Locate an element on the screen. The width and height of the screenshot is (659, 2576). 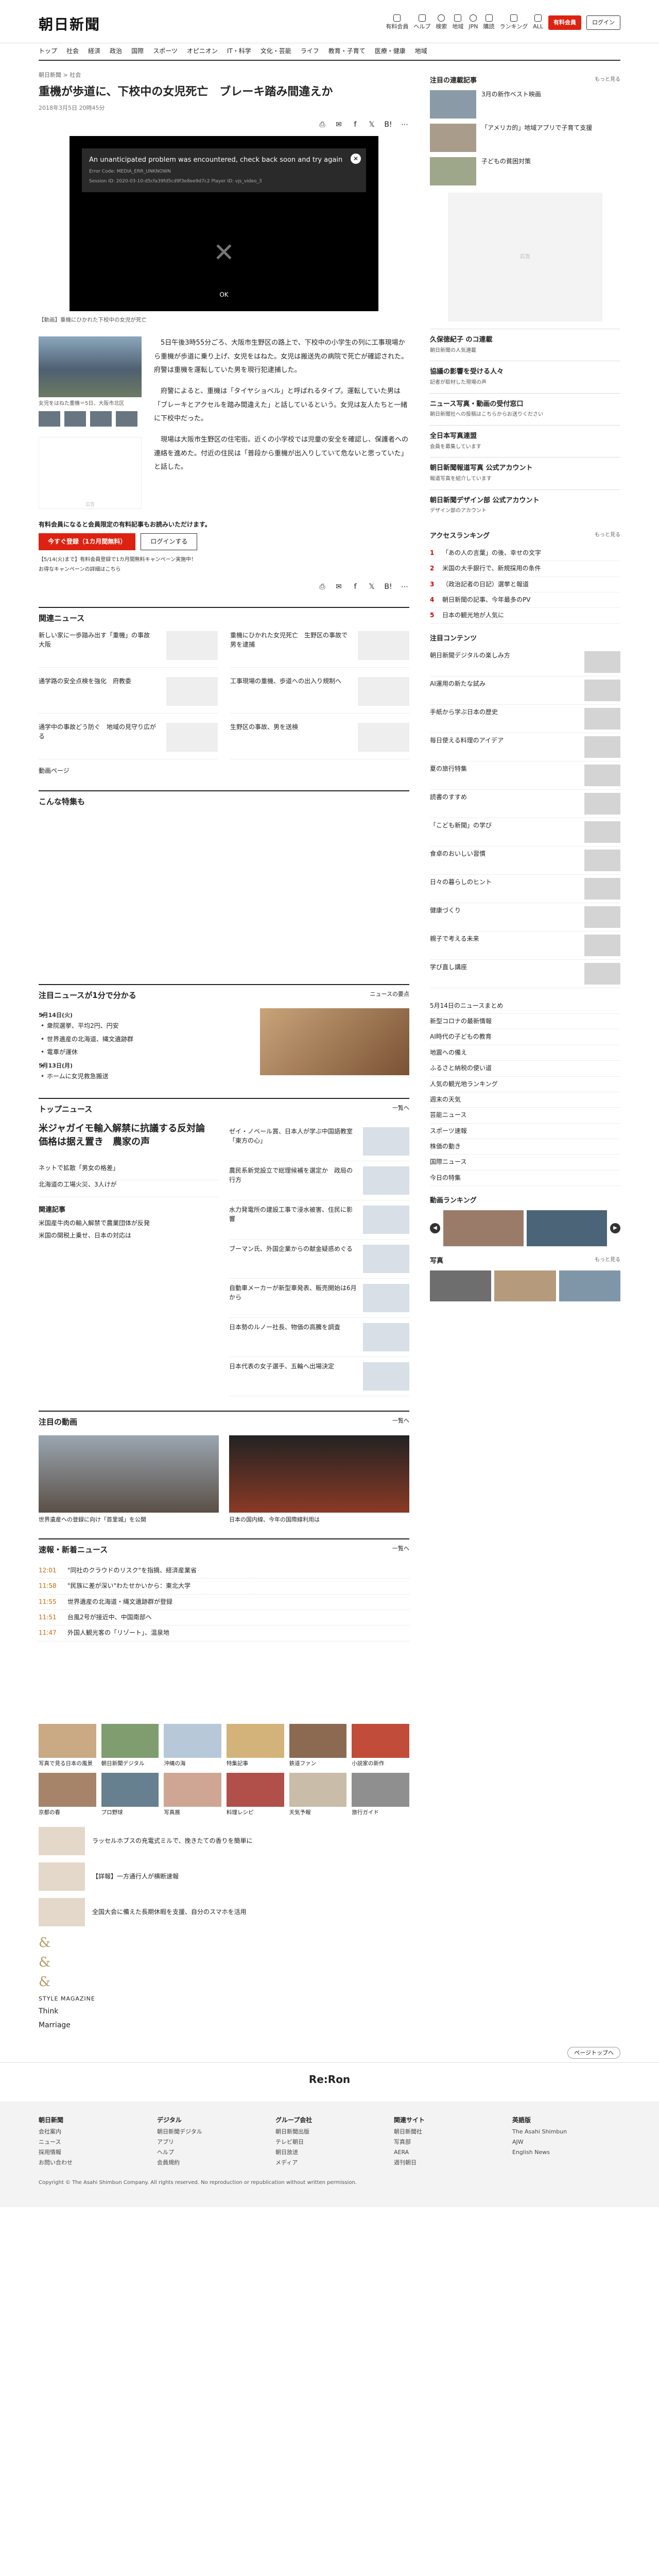
promo-item: ラッセルホブスの充電式ミルで、挽きたての香りを簡単に is located at coordinates (224, 1841).